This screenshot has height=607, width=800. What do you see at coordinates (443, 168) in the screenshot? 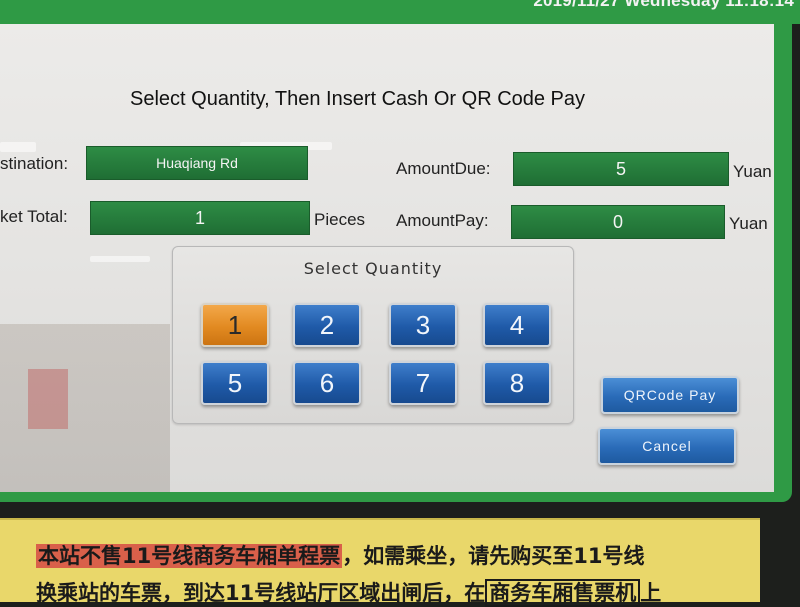
I see `amount-due-label: AmountDue:` at bounding box center [443, 168].